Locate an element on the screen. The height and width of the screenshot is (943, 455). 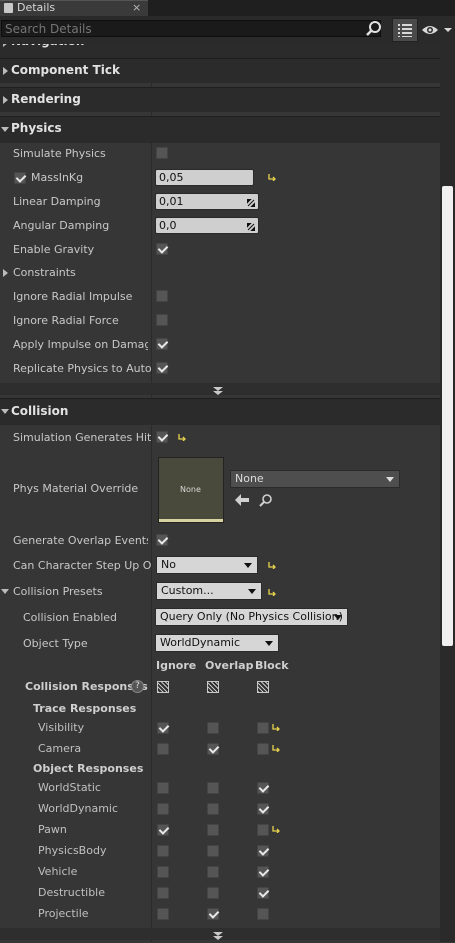
material-thumbnail: None is located at coordinates (191, 490).